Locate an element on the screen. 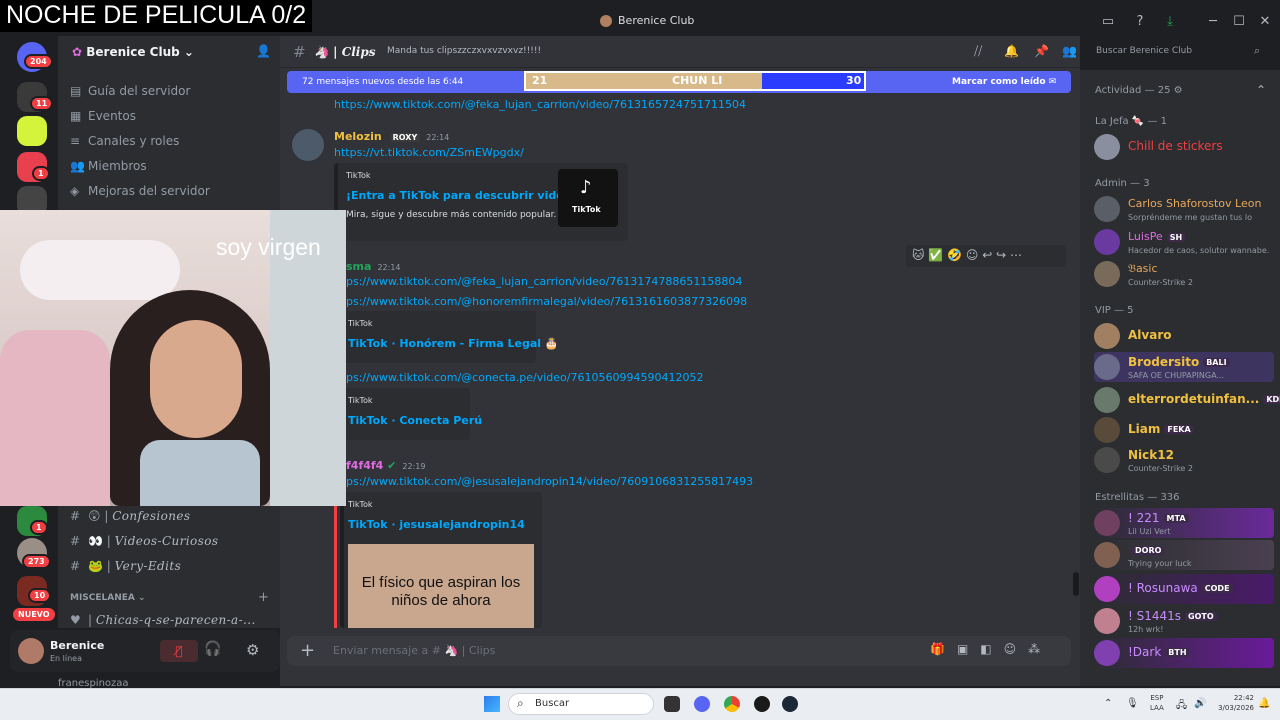 This screenshot has height=720, width=1280. steam-icon is located at coordinates (790, 704).